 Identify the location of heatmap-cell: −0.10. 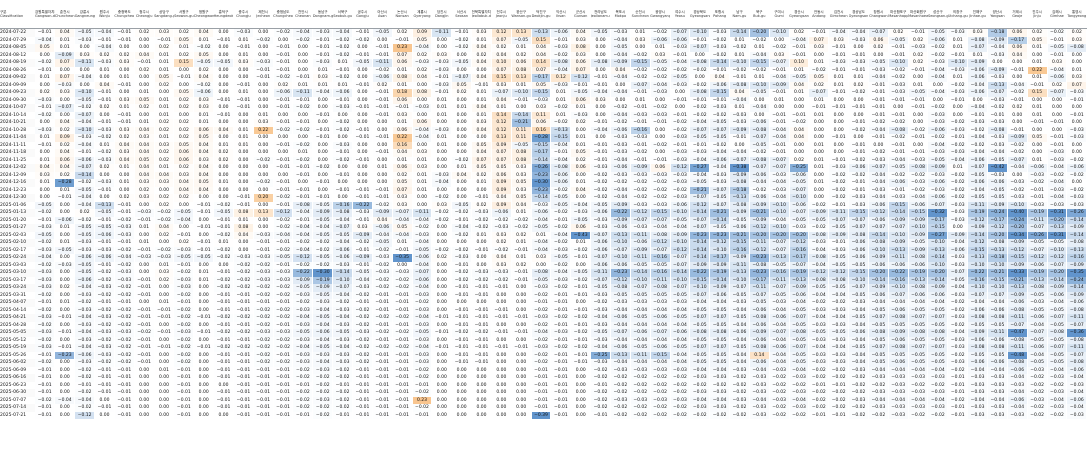
(878, 250).